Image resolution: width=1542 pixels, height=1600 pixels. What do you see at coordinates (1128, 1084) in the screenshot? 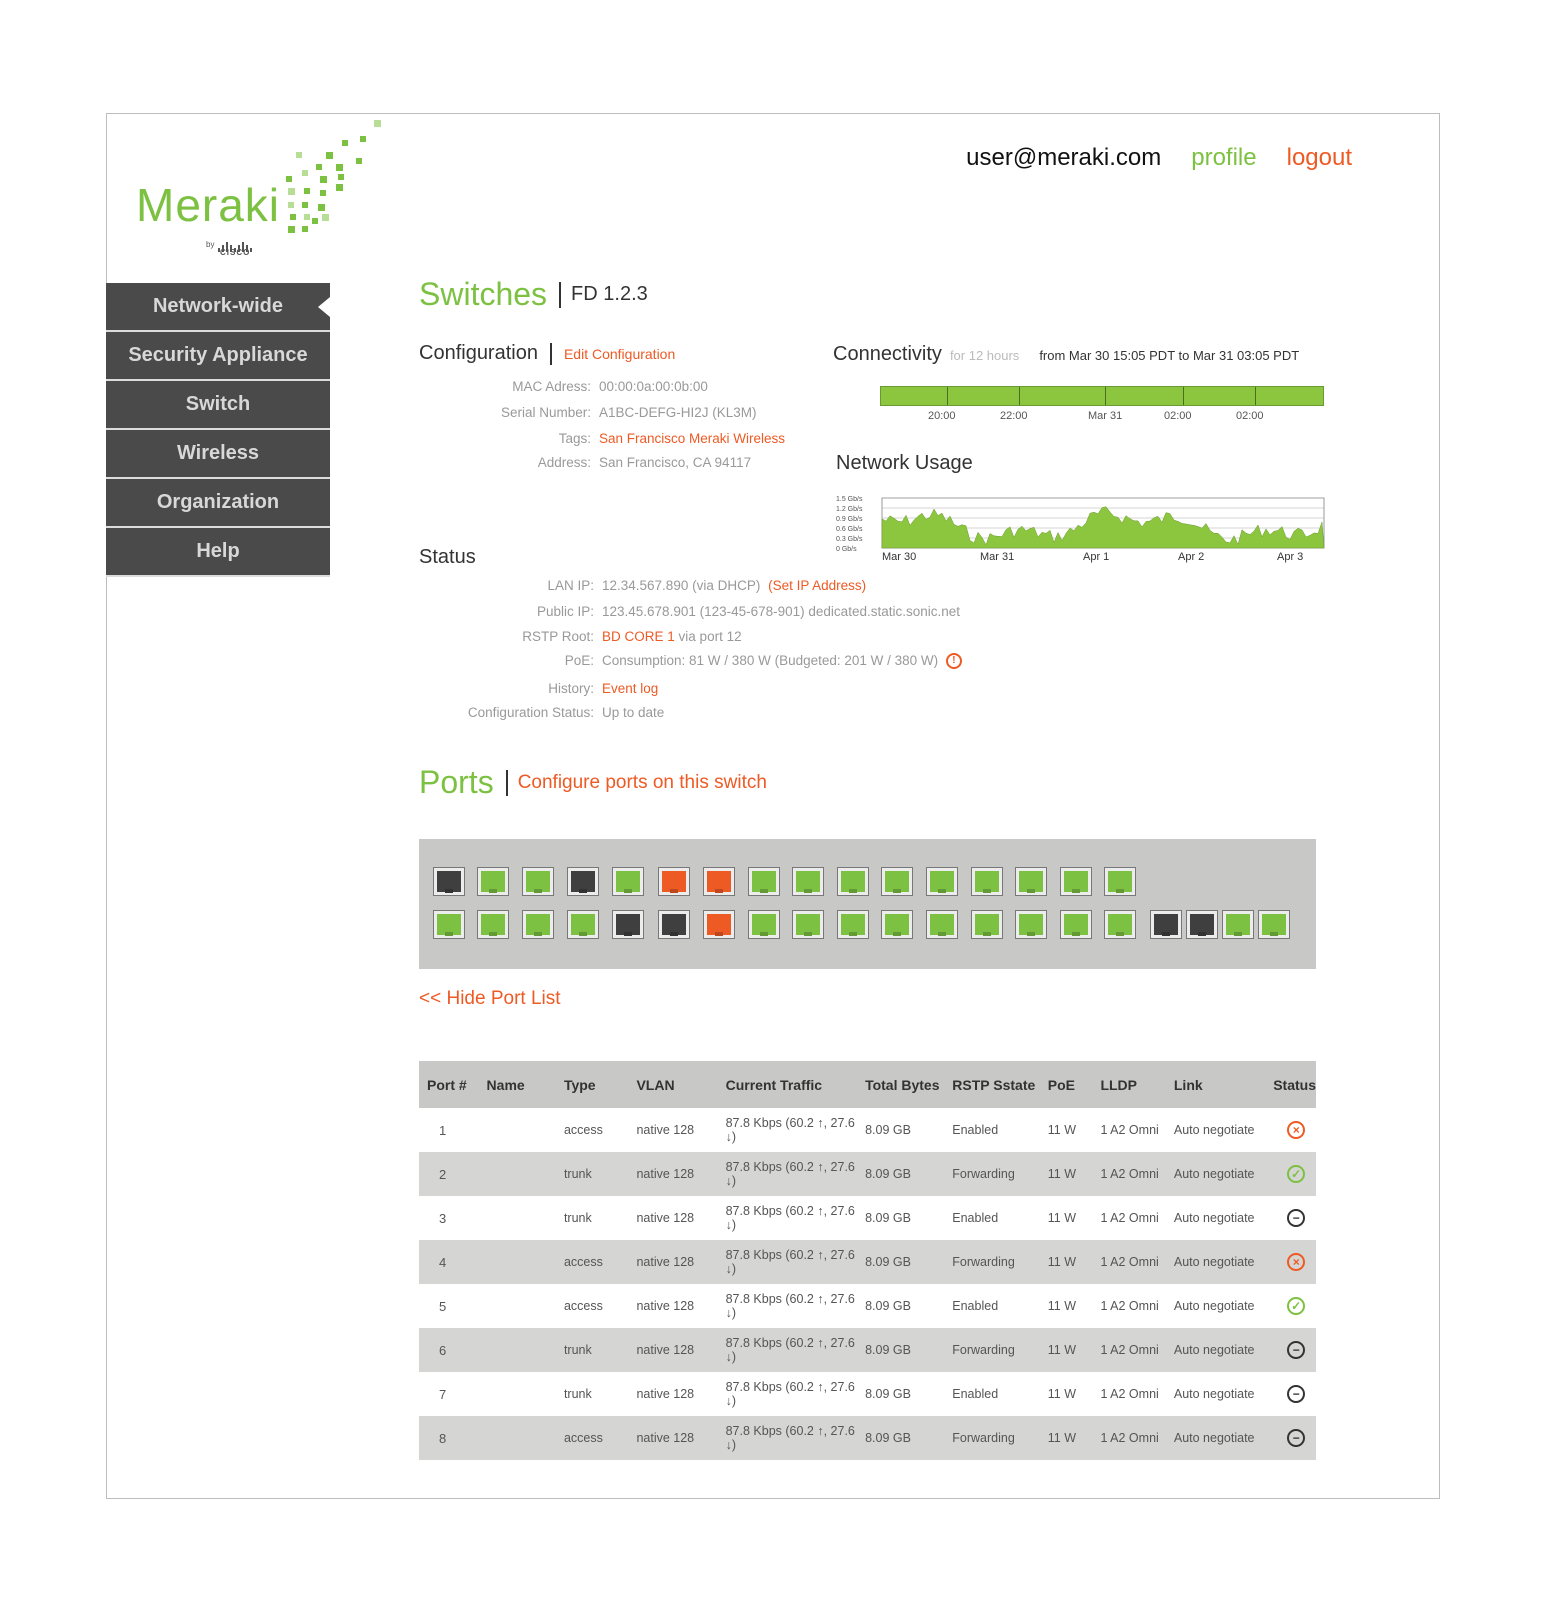
I see `col-lldp: LLDP` at bounding box center [1128, 1084].